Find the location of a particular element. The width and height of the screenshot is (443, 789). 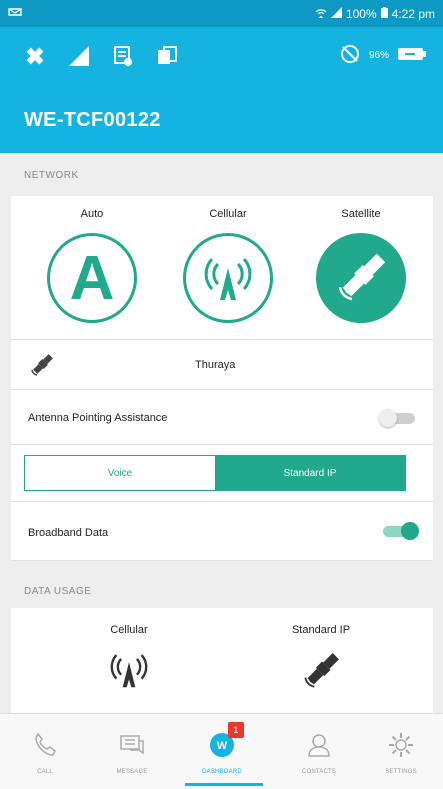

network-section-label: NETWORK is located at coordinates (51, 175).